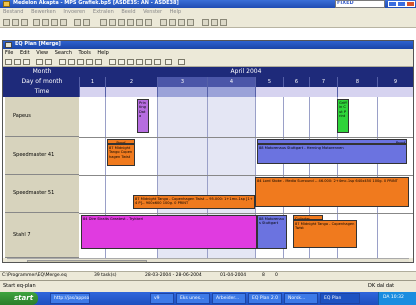 Image resolution: width=416 pixels, height=305 pixels. Describe the element at coordinates (231, 82) in the screenshot. I see `day-4: 4` at that location.